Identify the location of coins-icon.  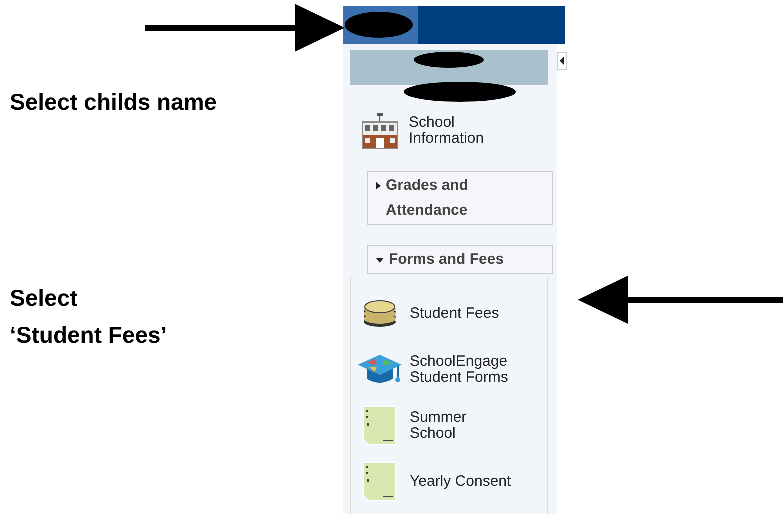
(380, 313).